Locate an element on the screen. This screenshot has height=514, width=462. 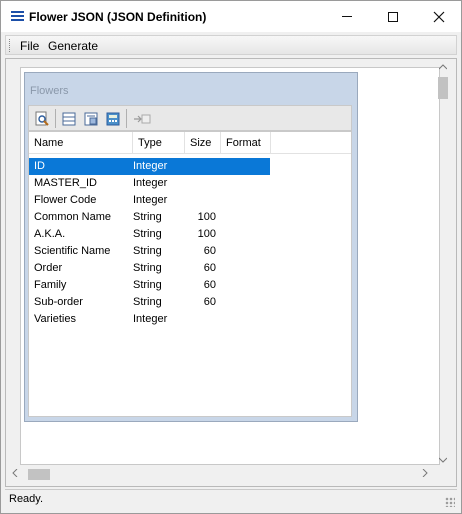
column-header-type: Type is located at coordinates (159, 143).